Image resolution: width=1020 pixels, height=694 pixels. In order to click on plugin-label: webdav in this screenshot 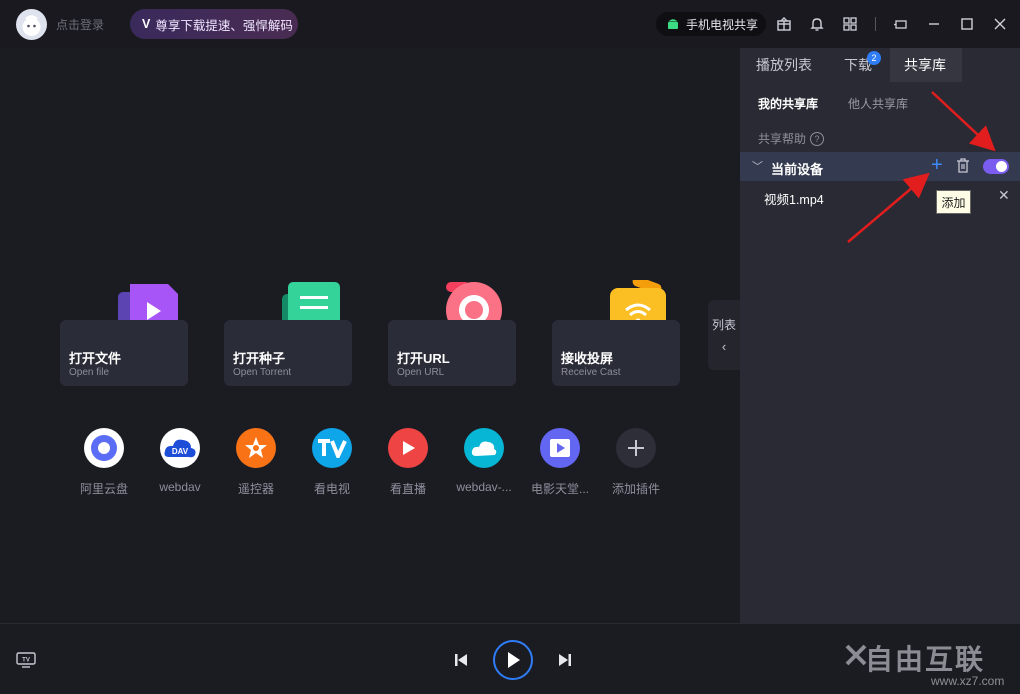, I will do `click(180, 487)`.